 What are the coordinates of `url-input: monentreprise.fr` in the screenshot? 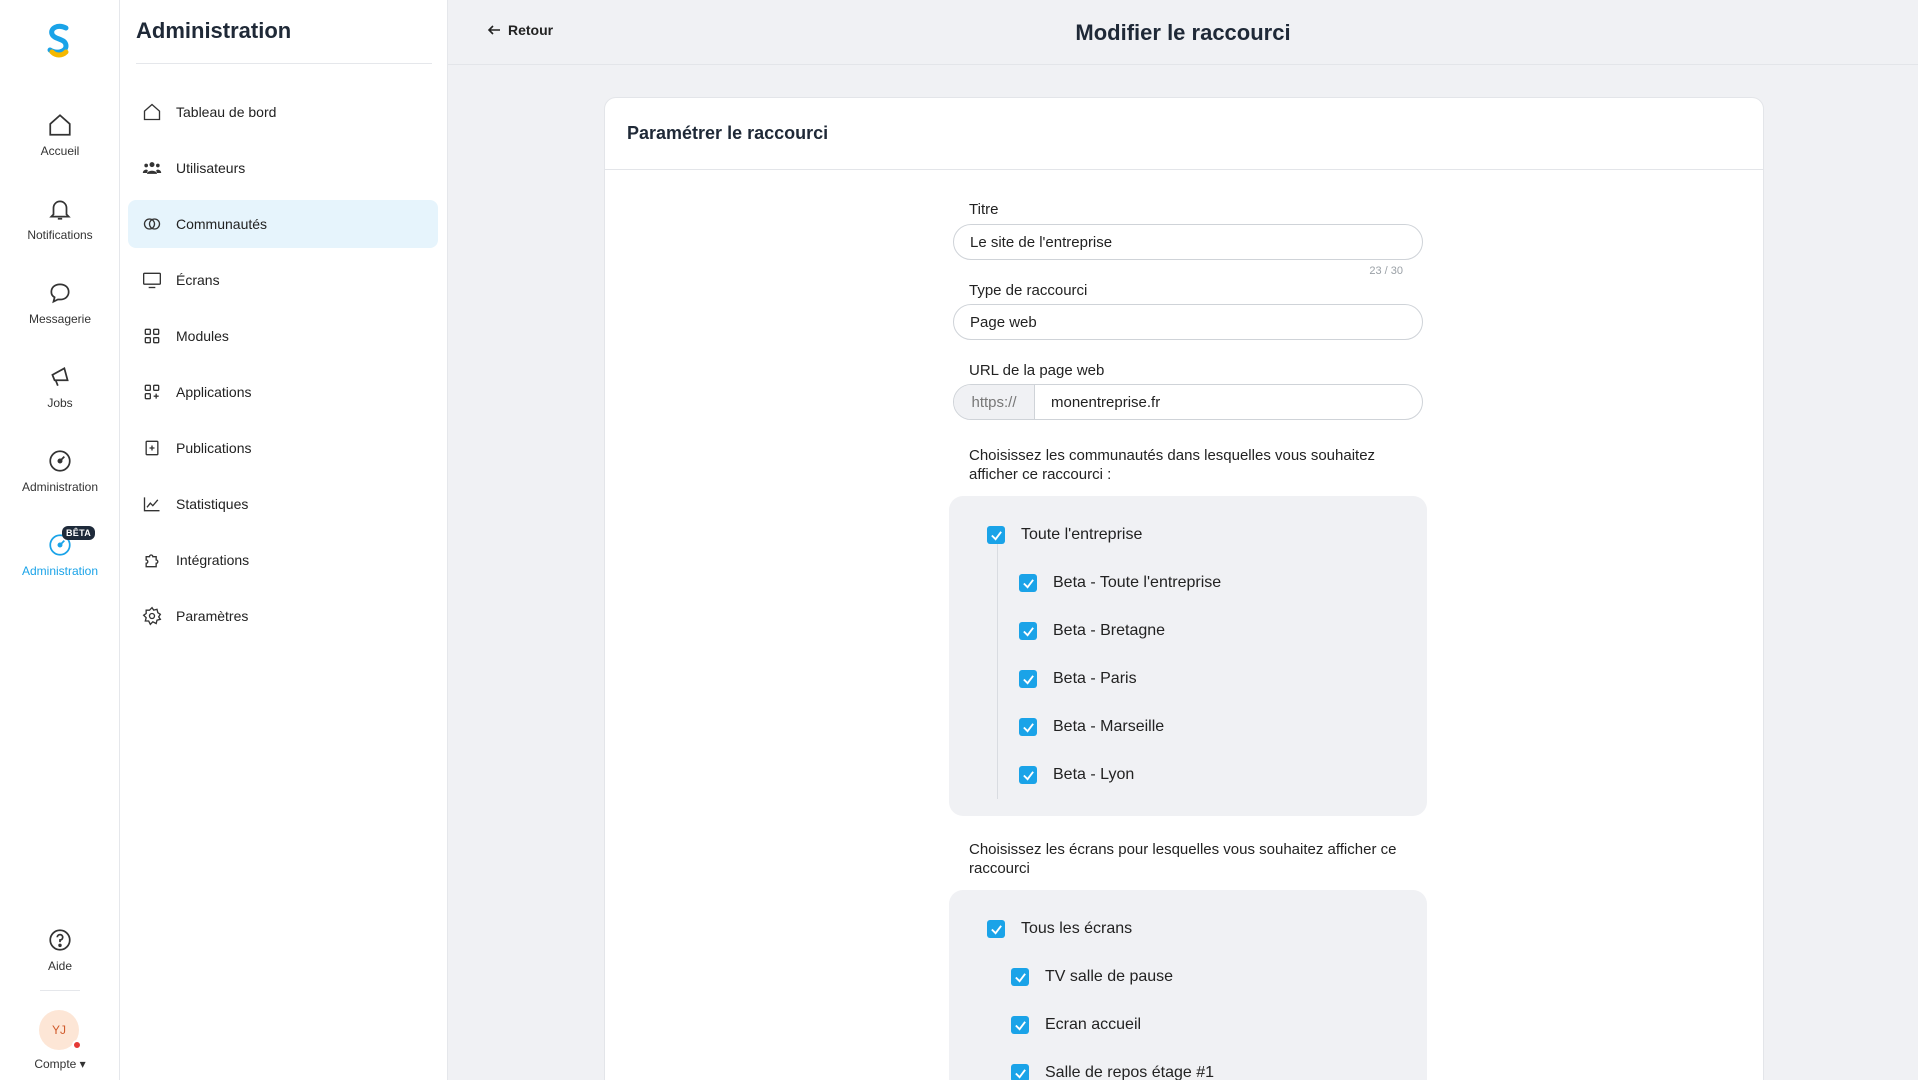 It's located at (1228, 402).